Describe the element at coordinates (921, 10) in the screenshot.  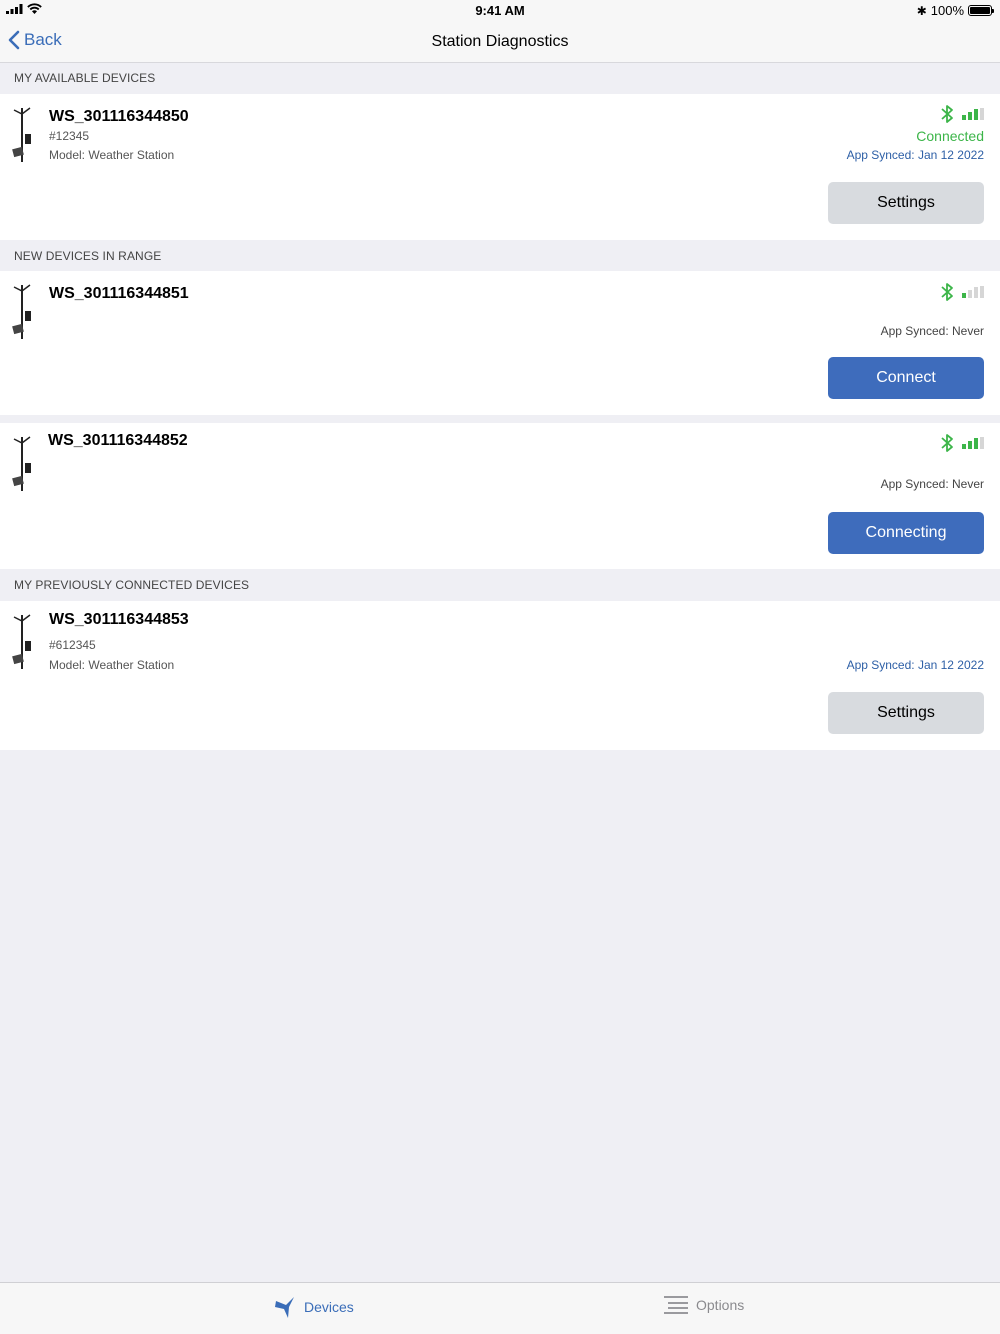
I see `bluetooth-status-icon: ✱` at that location.